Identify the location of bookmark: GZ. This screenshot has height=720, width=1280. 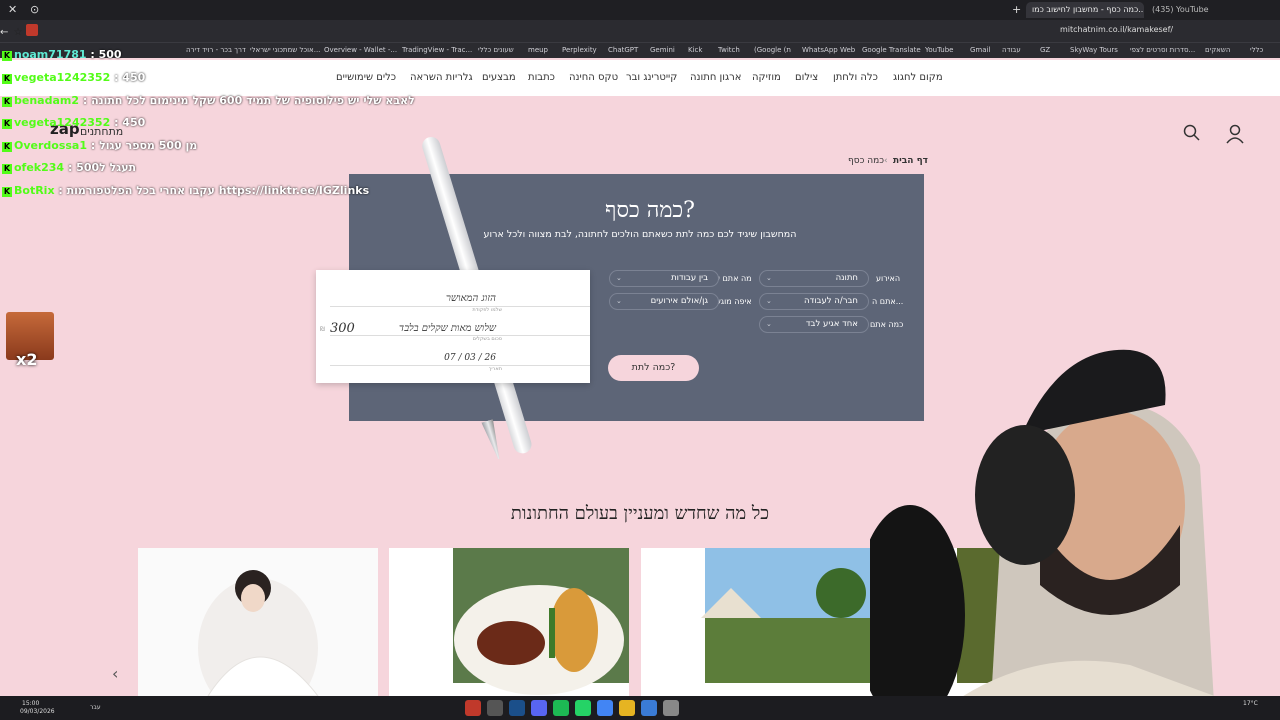
(1045, 50).